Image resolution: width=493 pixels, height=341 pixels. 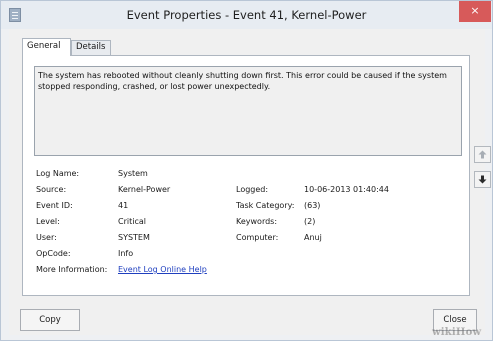 I want to click on wikihow-watermark: wikiHow, so click(x=457, y=332).